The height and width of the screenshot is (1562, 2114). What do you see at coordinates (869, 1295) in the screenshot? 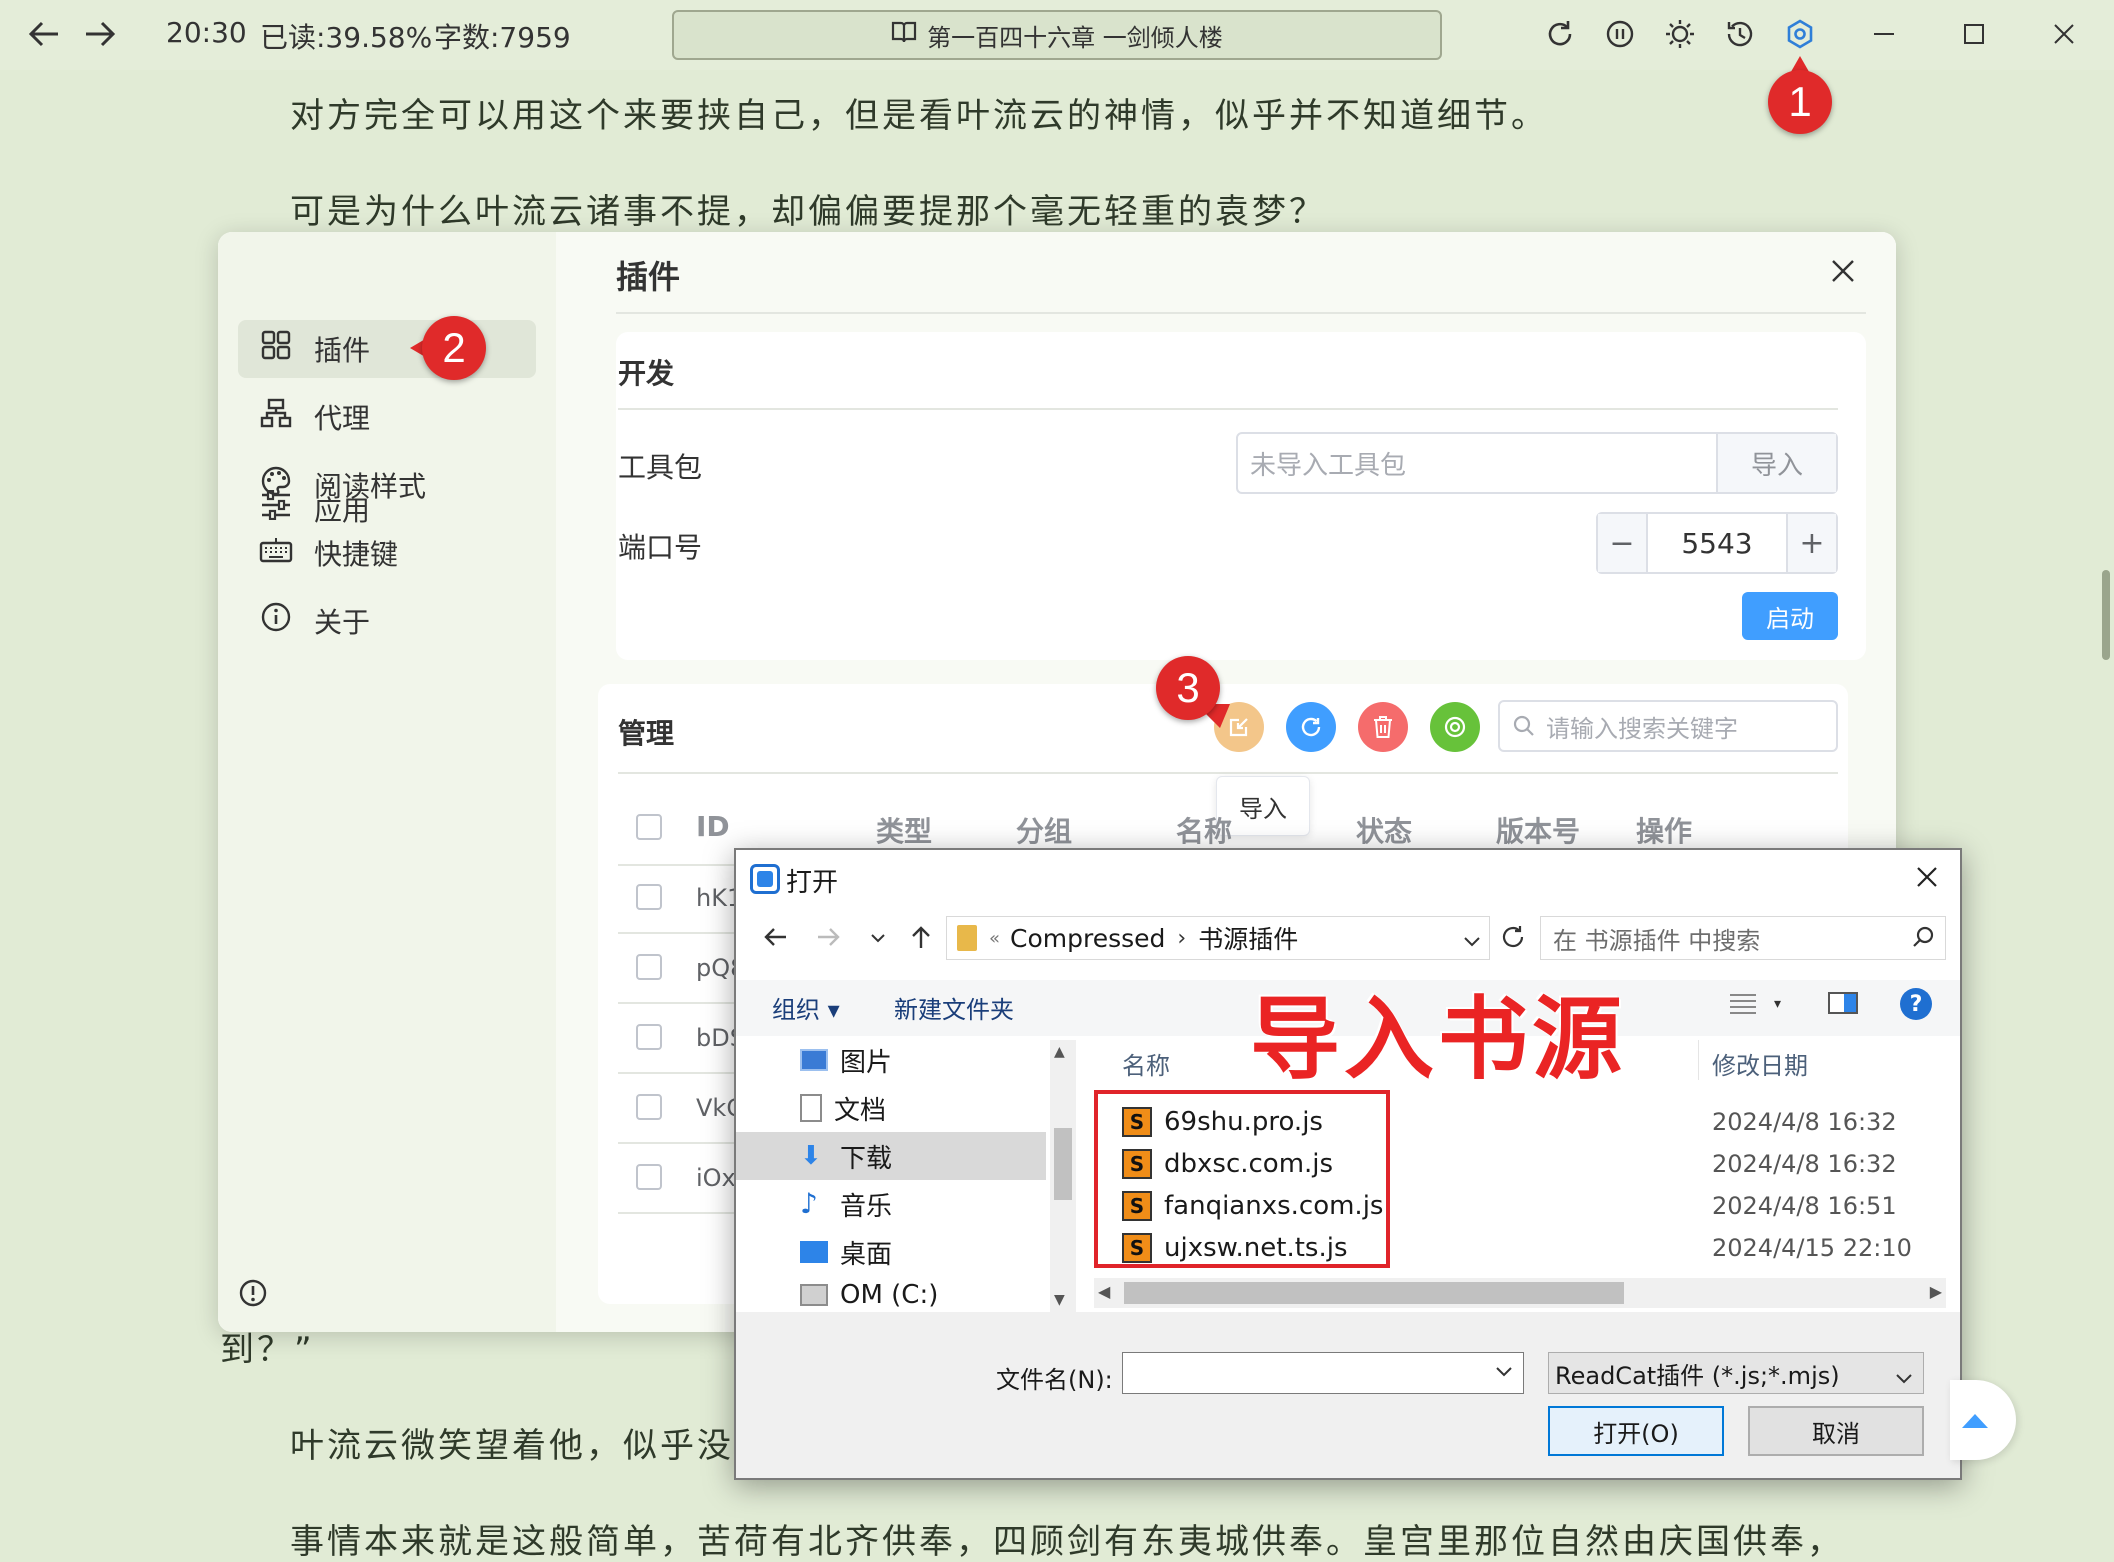
I see `tree-item-drive-c: OM (C:)` at bounding box center [869, 1295].